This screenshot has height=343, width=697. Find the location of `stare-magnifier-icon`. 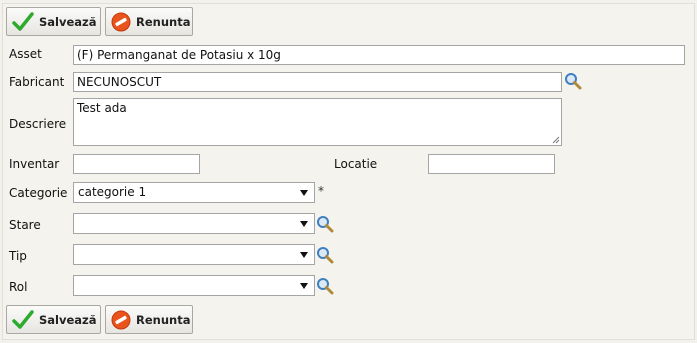

stare-magnifier-icon is located at coordinates (325, 224).